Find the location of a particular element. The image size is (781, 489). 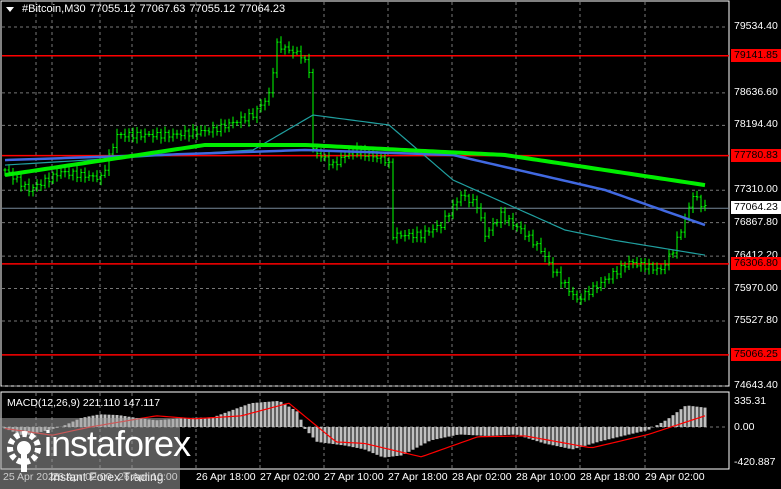

price-tick-label: 79534.40 is located at coordinates (756, 26).